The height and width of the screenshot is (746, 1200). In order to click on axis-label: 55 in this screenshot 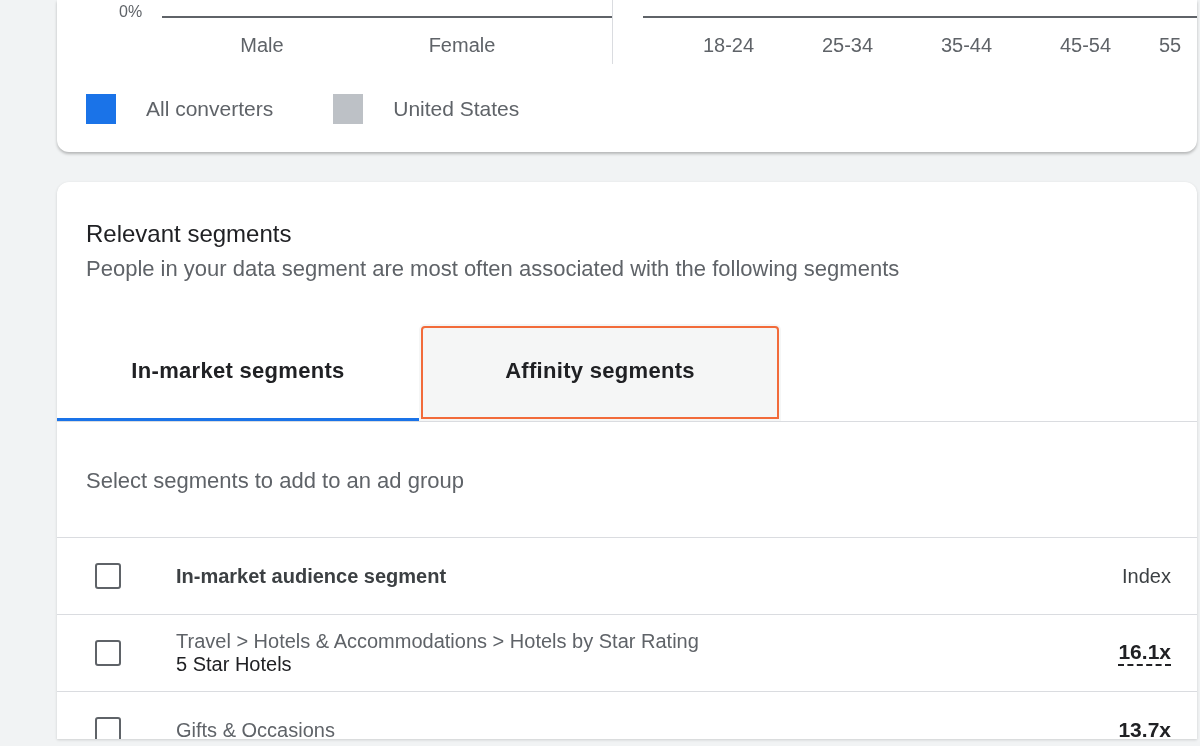, I will do `click(1170, 45)`.